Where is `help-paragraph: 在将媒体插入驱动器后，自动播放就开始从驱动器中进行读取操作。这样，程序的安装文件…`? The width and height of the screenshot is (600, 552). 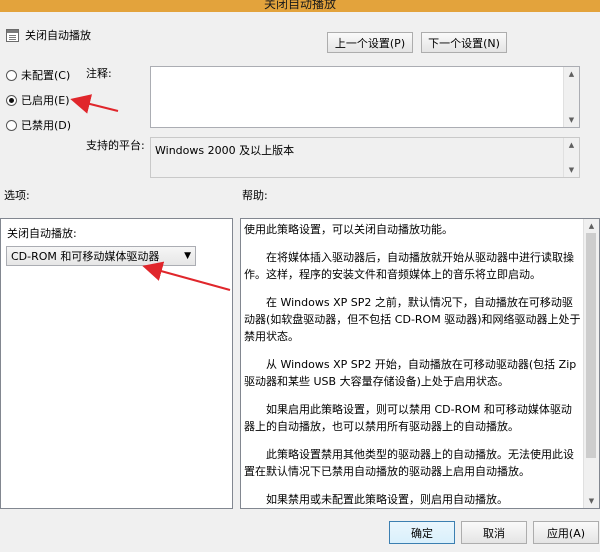
help-paragraph: 在将媒体插入驱动器后，自动播放就开始从驱动器中进行读取操作。这样，程序的安装文件… is located at coordinates (409, 266).